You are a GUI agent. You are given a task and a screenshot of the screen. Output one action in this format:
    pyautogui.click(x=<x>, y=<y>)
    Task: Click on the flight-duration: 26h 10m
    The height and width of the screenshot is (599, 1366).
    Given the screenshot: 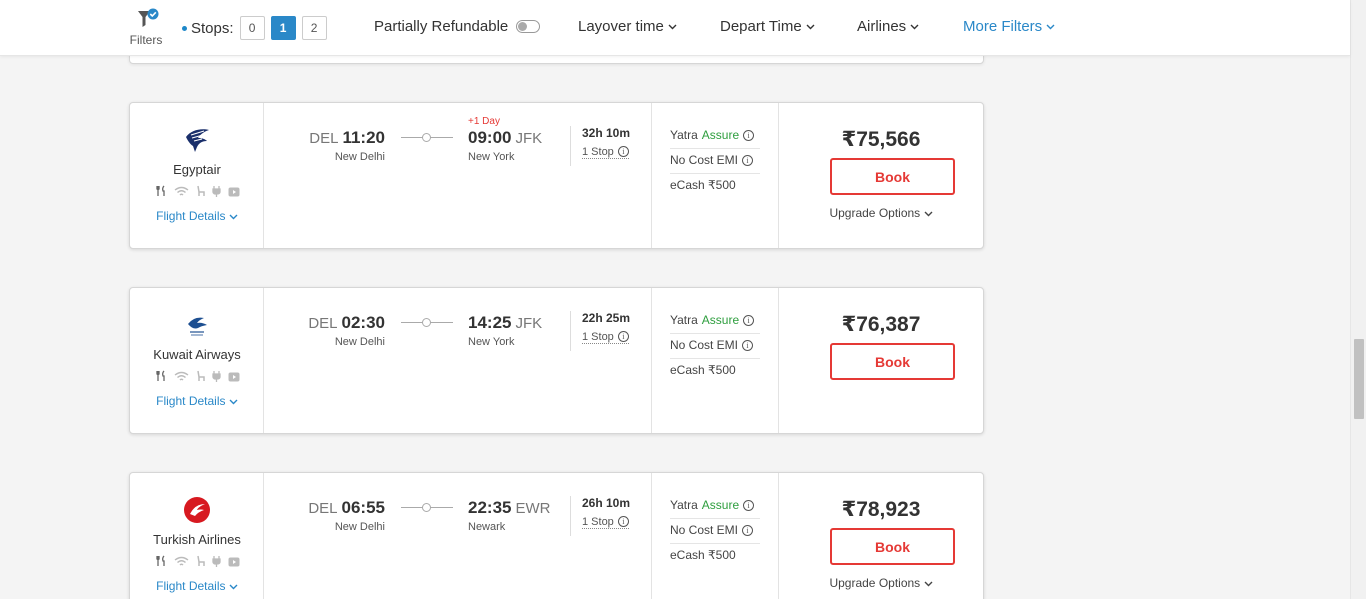 What is the action you would take?
    pyautogui.click(x=606, y=503)
    